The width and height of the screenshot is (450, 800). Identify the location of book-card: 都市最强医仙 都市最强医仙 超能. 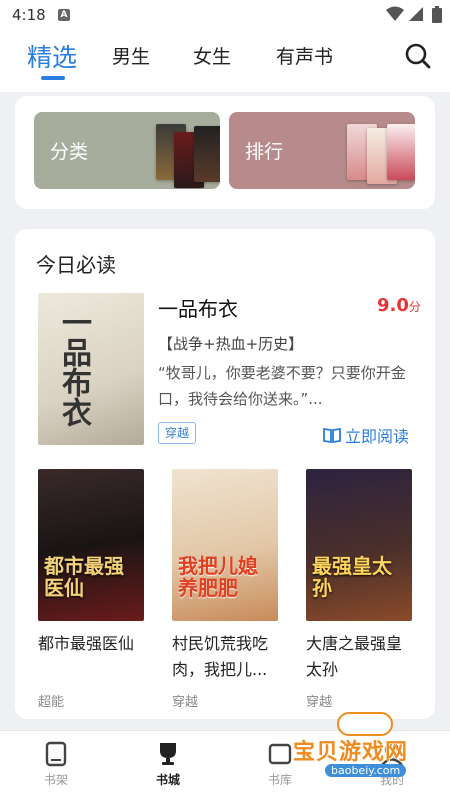
(91, 589).